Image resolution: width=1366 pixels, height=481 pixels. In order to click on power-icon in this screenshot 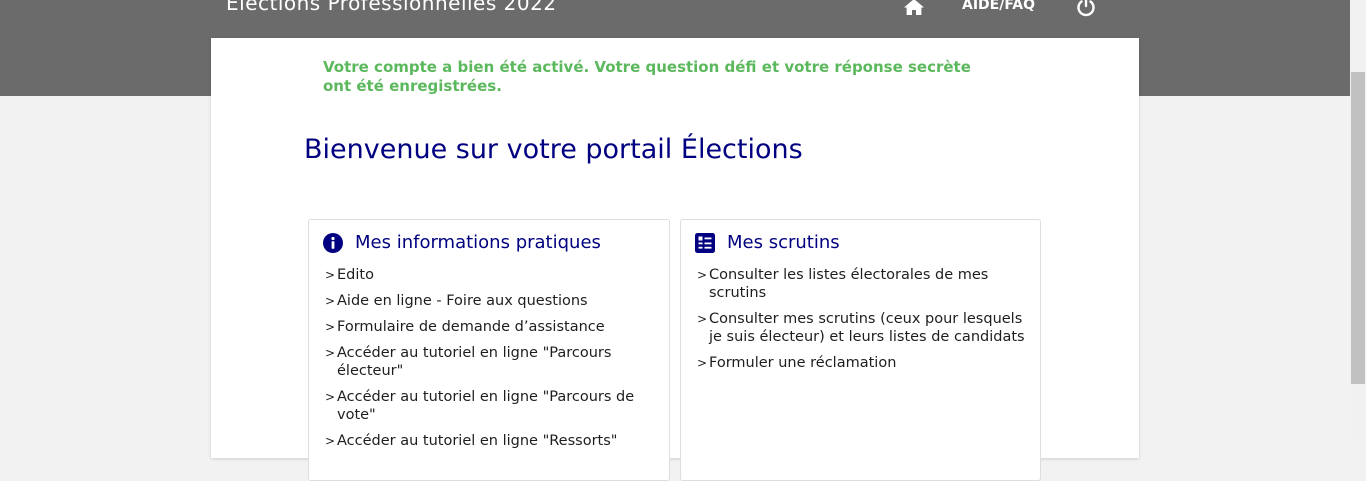, I will do `click(1086, 8)`.